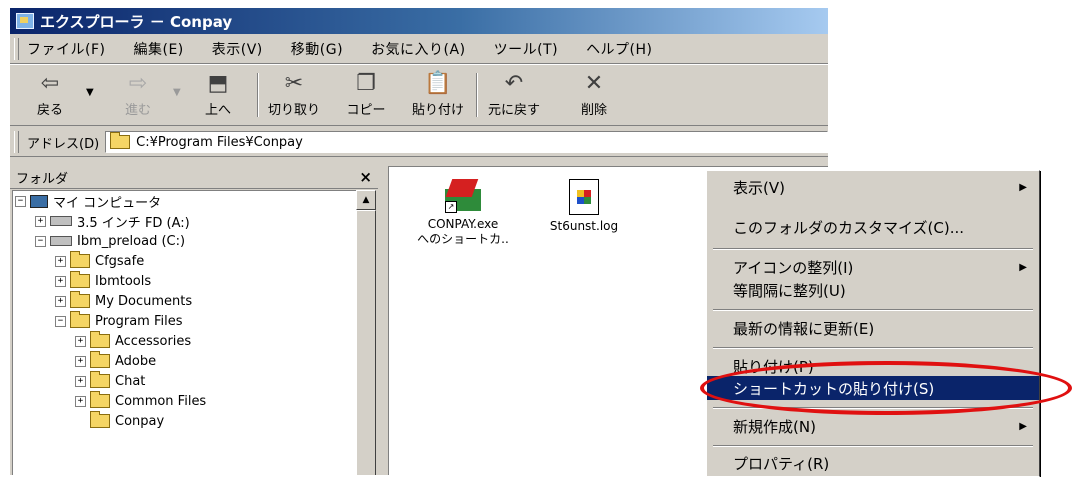 The height and width of the screenshot is (477, 1077). What do you see at coordinates (194, 177) in the screenshot?
I see `folder-pane-header: フォルダ ×` at bounding box center [194, 177].